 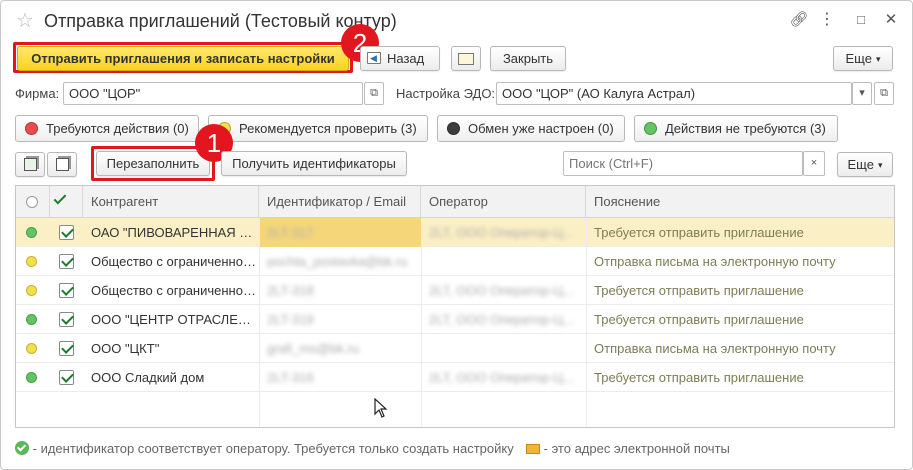 I want to click on report-icon, so click(x=466, y=59).